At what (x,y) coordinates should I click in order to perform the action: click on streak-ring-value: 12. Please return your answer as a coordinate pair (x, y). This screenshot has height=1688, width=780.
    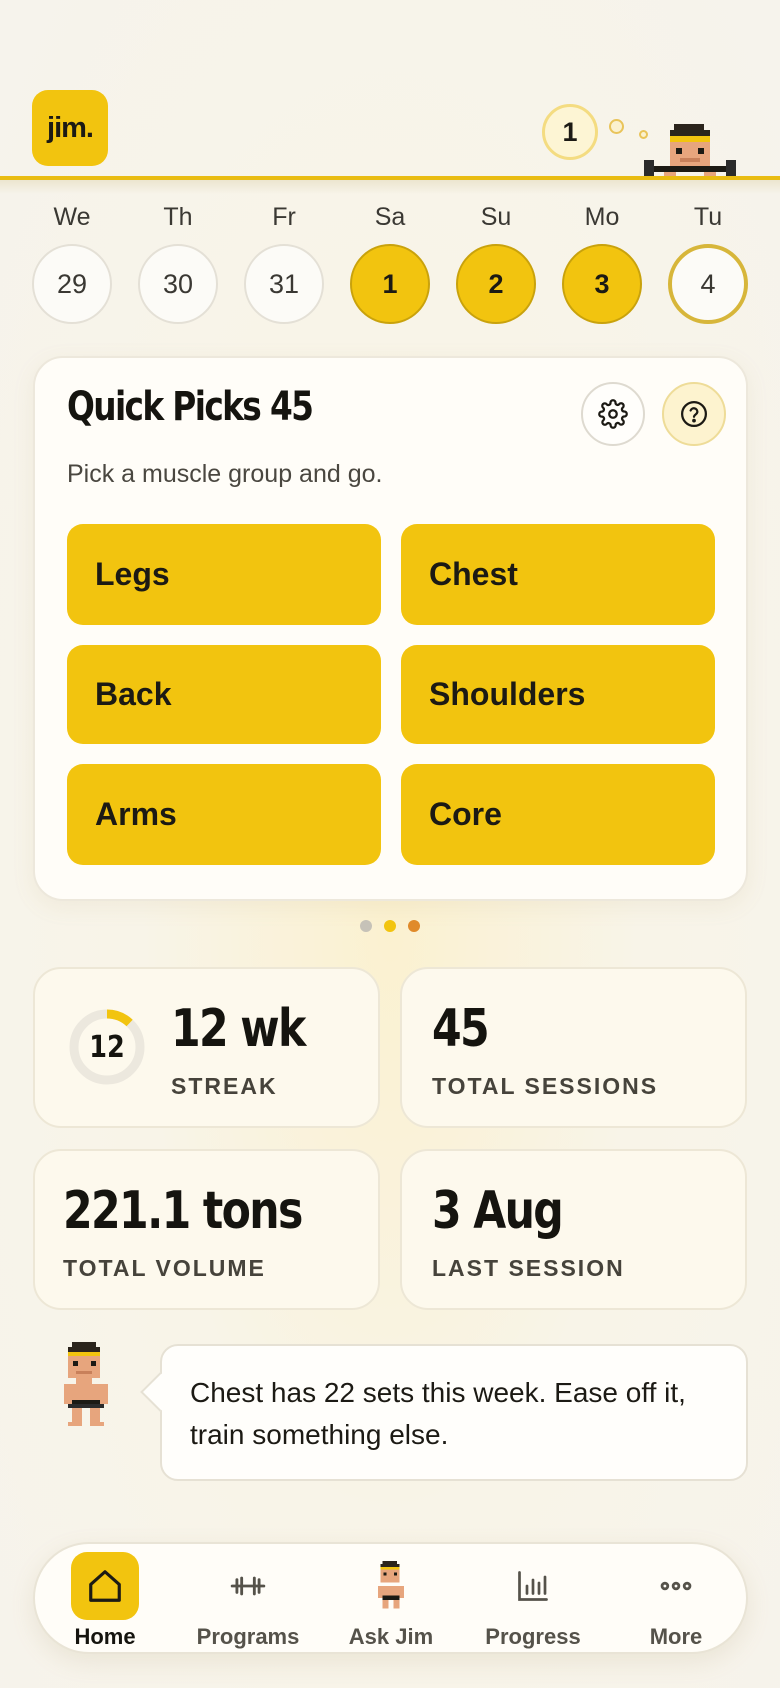
    Looking at the image, I should click on (107, 1047).